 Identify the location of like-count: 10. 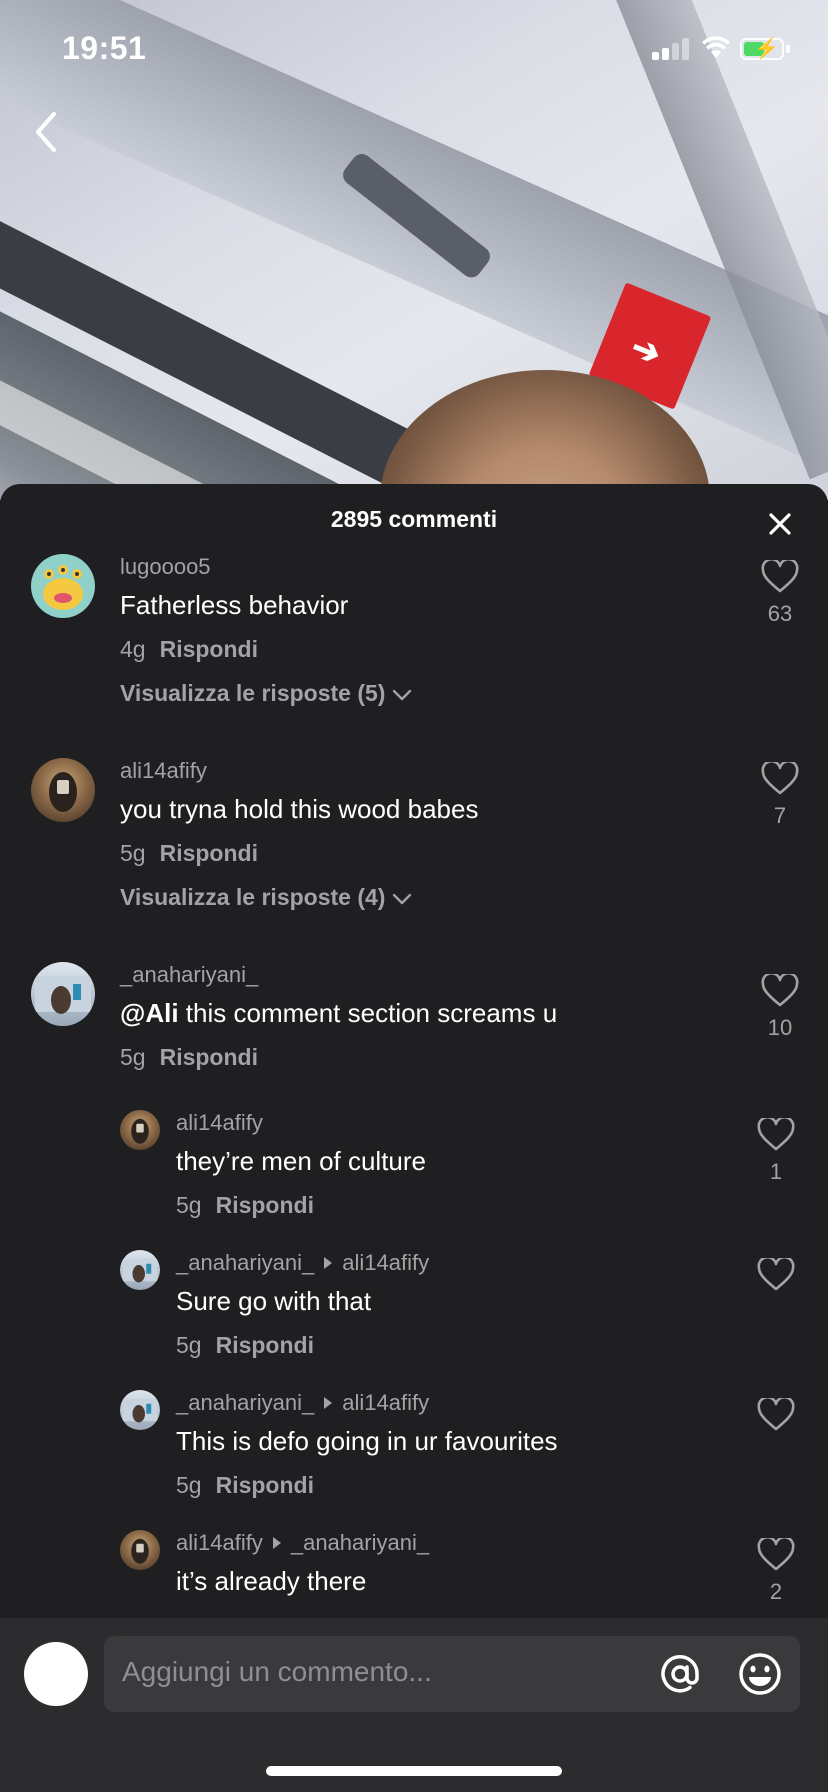
(780, 1027).